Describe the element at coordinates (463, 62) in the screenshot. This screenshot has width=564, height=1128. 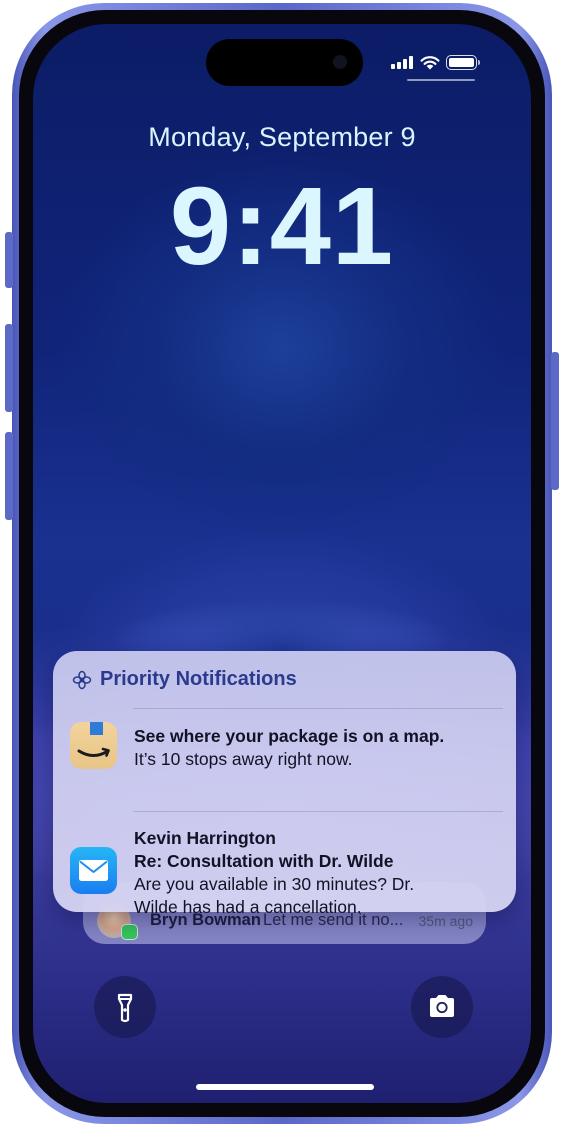
I see `battery-icon` at that location.